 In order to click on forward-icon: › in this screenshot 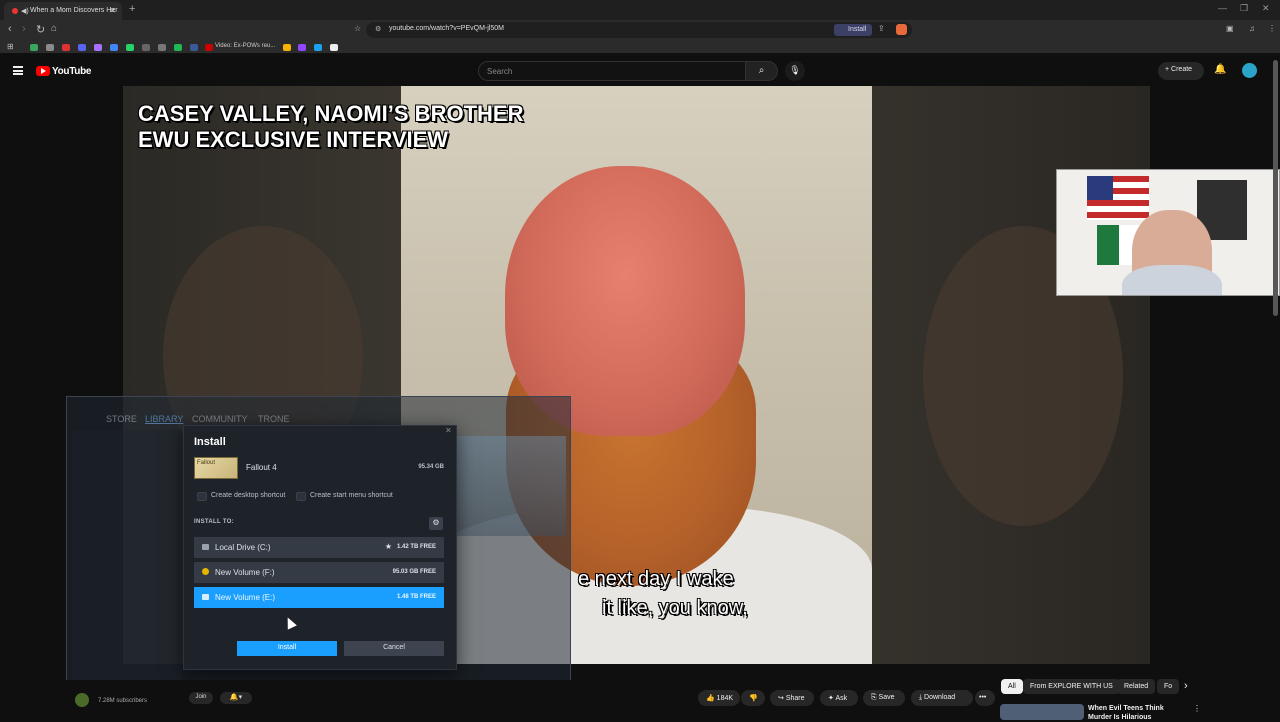, I will do `click(24, 29)`.